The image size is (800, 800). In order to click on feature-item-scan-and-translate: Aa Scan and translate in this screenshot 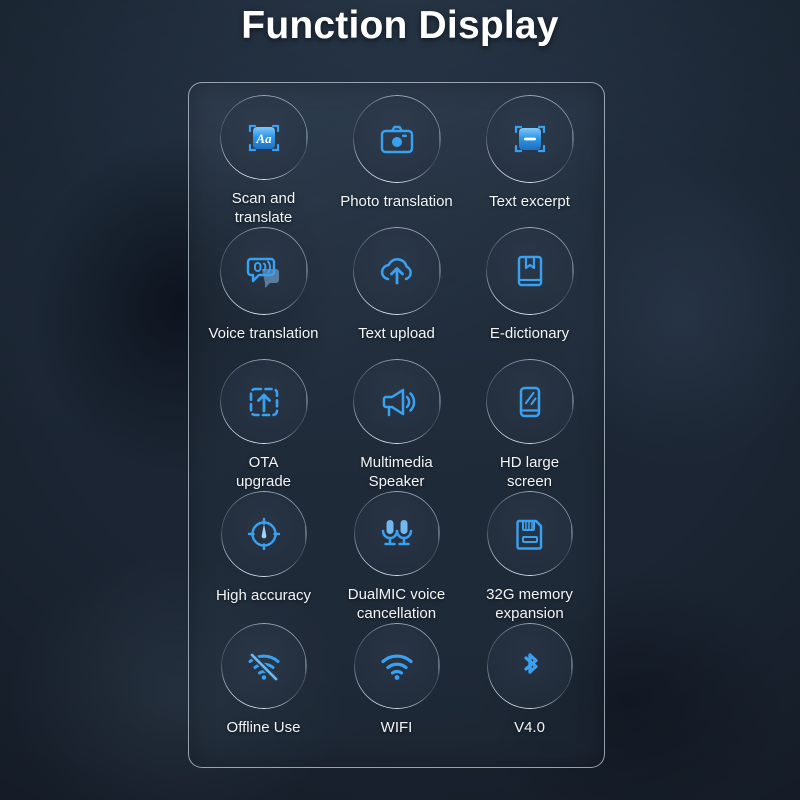, I will do `click(263, 161)`.